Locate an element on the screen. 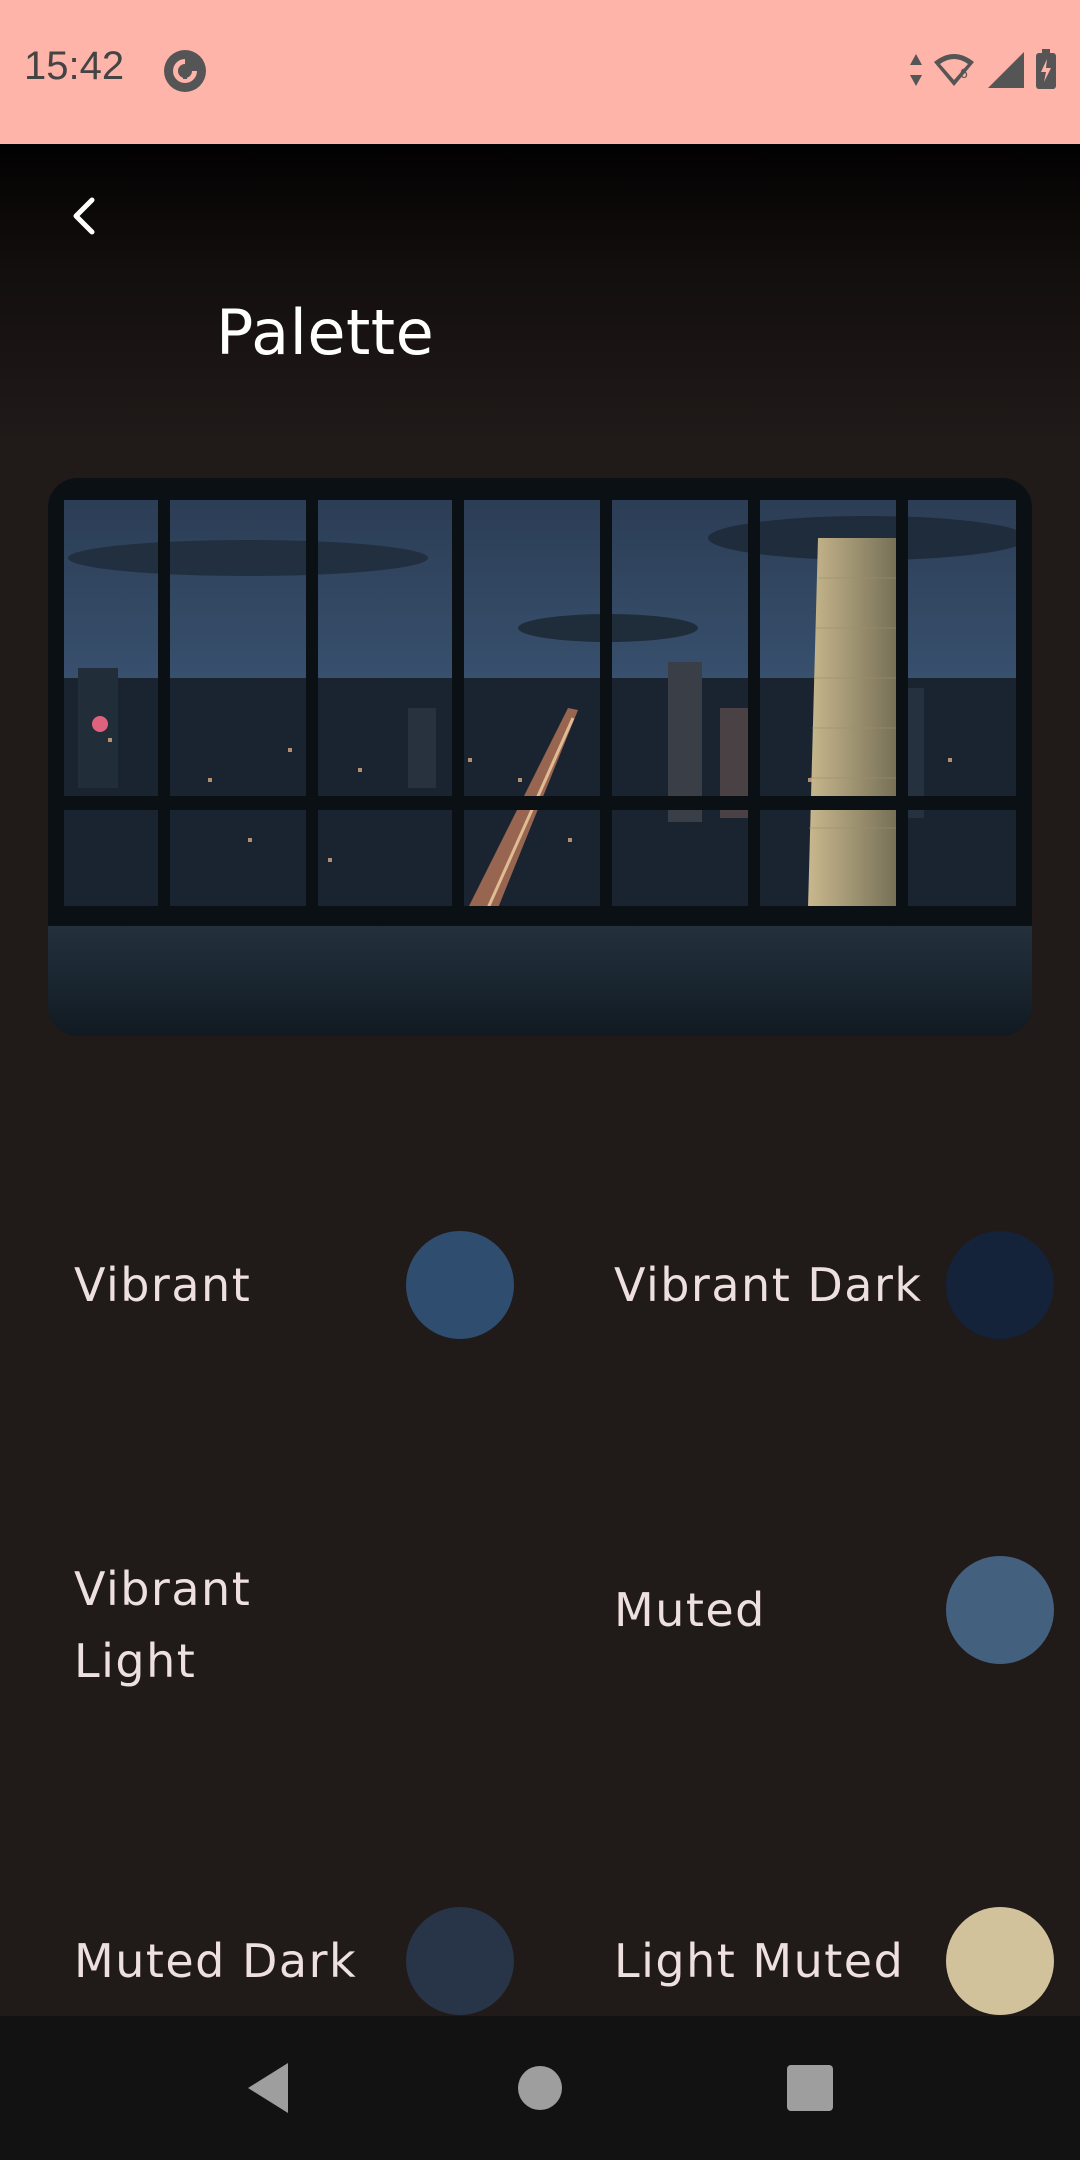  status-bar: 15:42 6 is located at coordinates (540, 72).